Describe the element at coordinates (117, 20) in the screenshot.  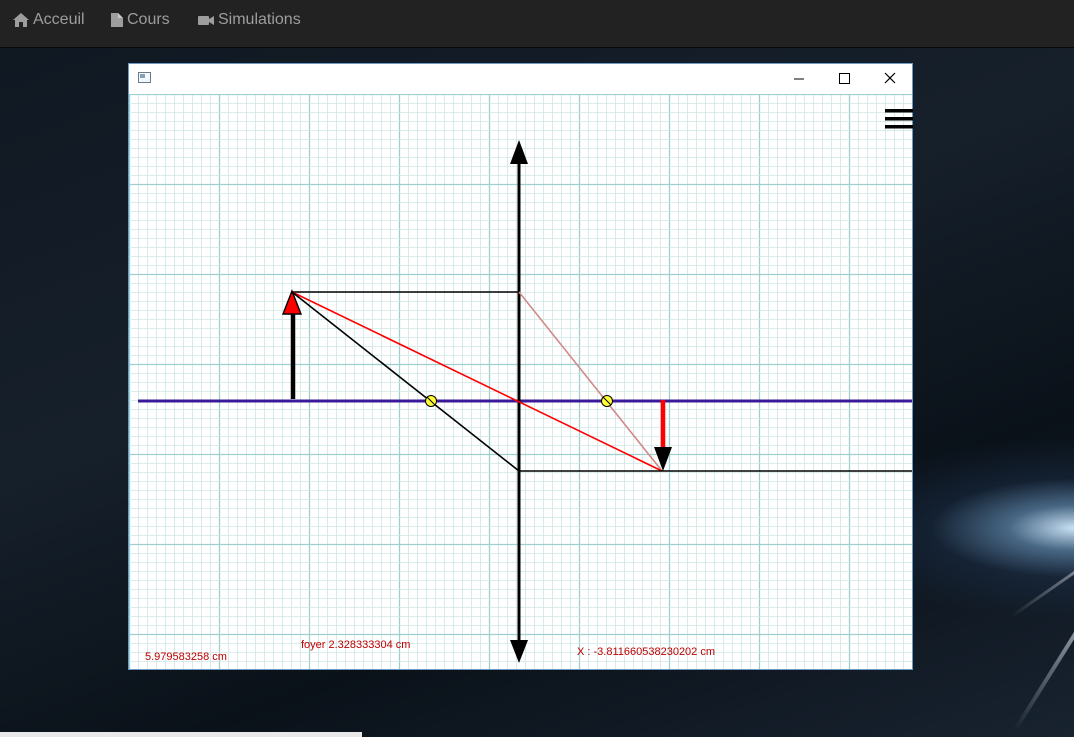
I see `file-icon` at that location.